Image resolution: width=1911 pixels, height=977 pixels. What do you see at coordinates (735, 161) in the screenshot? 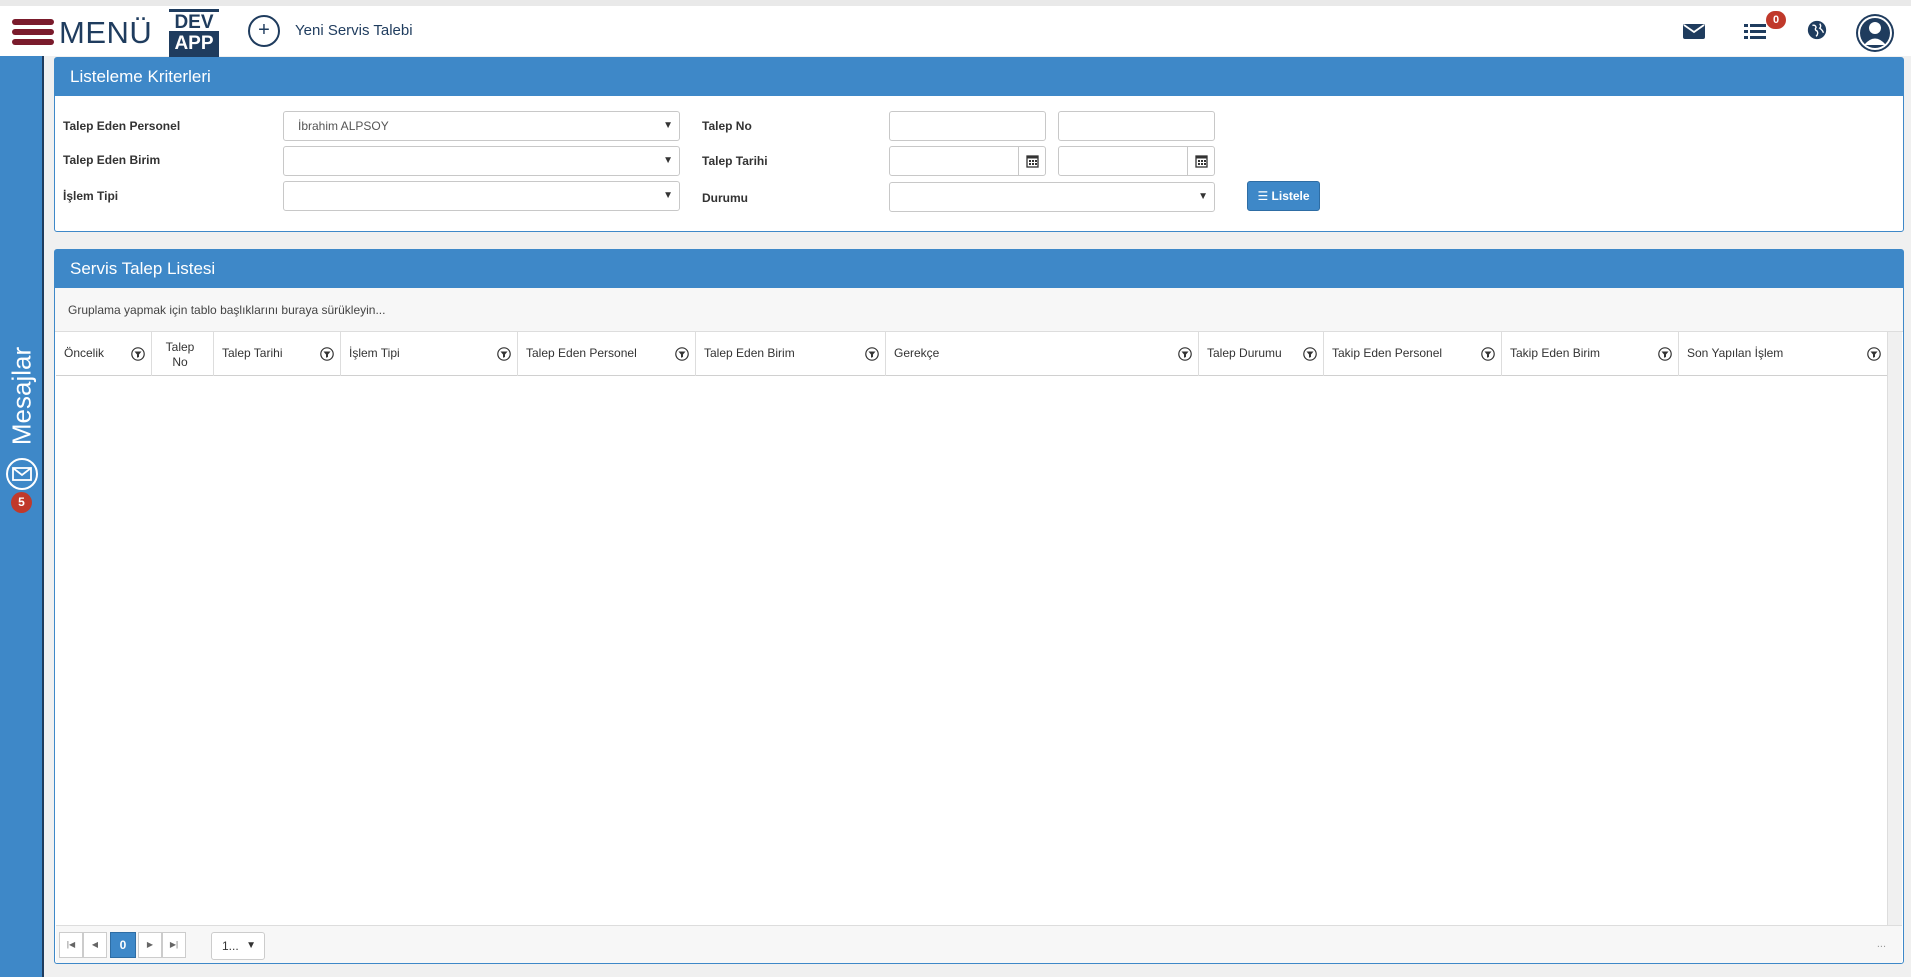
I see `request-date-label: Talep Tarihi` at bounding box center [735, 161].